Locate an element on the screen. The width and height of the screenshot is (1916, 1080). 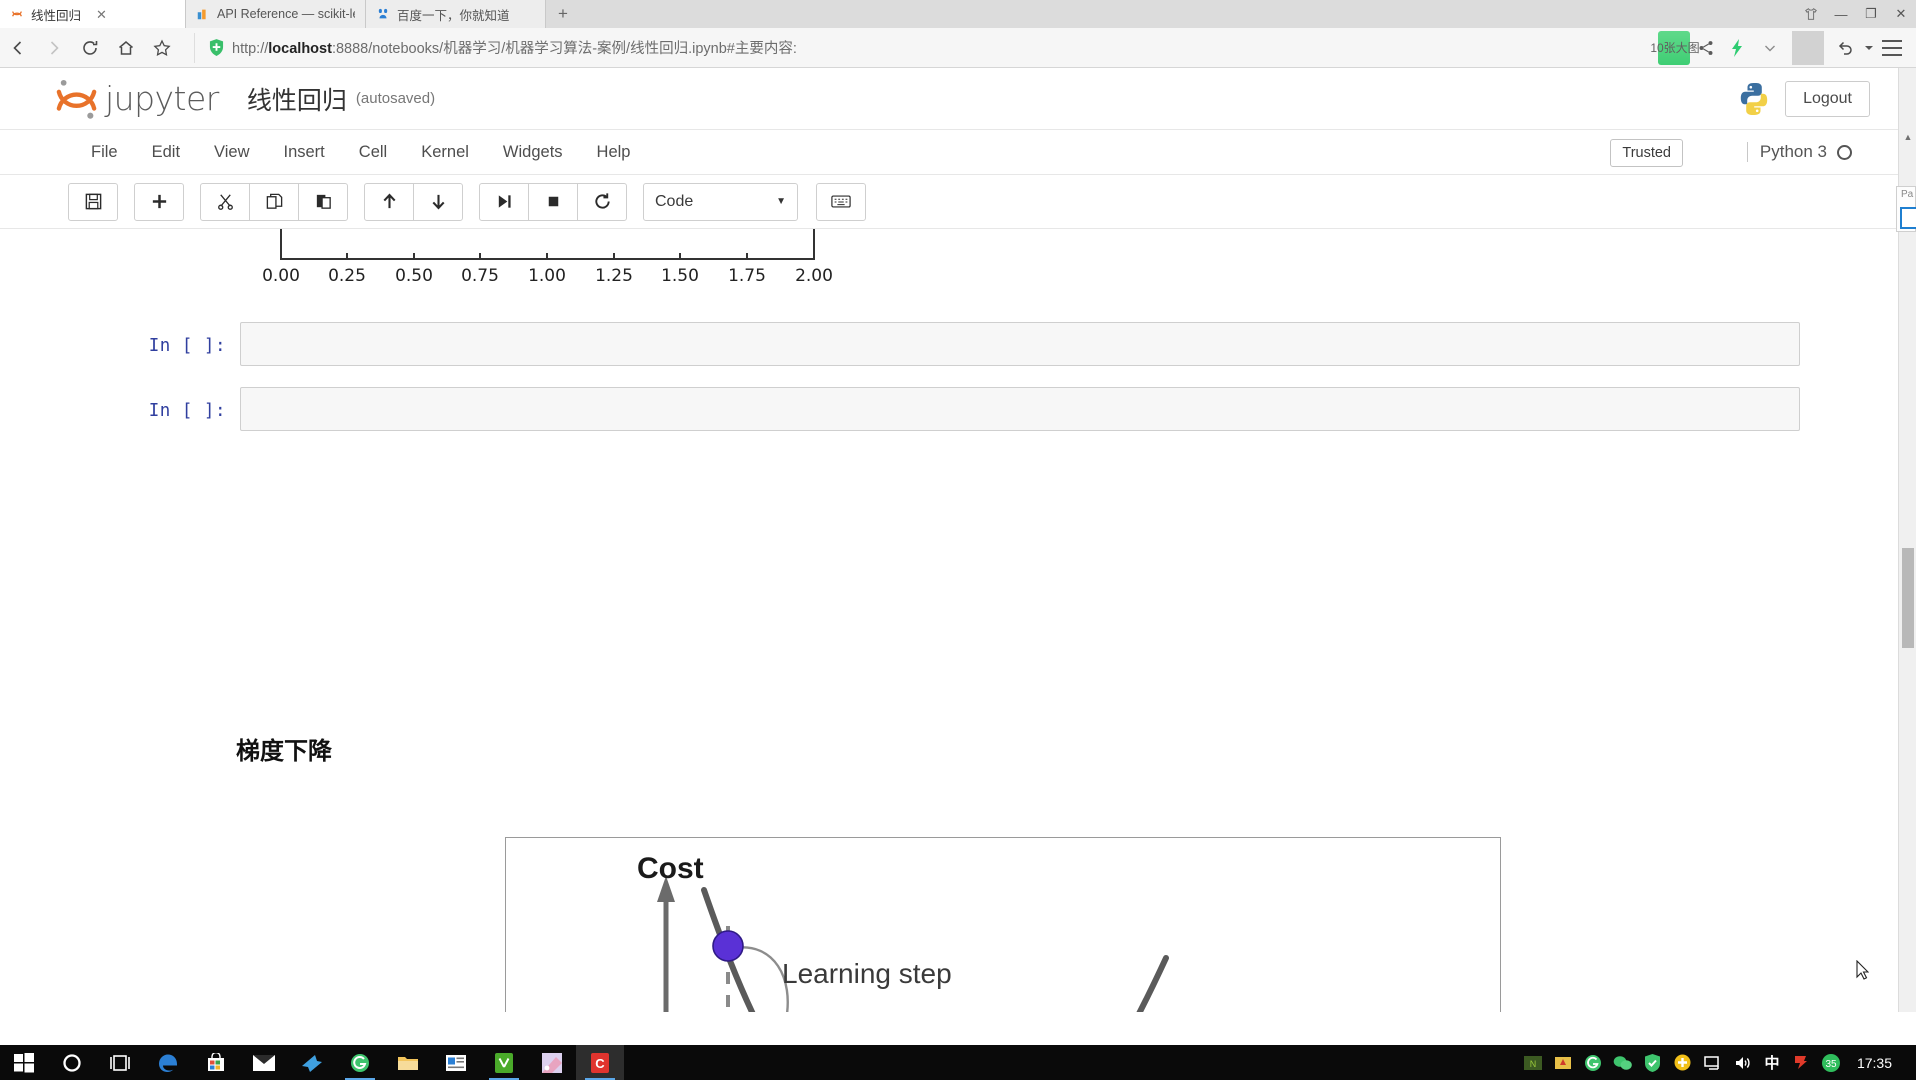
notebook-cell-0: In [ ]: is located at coordinates (974, 344).